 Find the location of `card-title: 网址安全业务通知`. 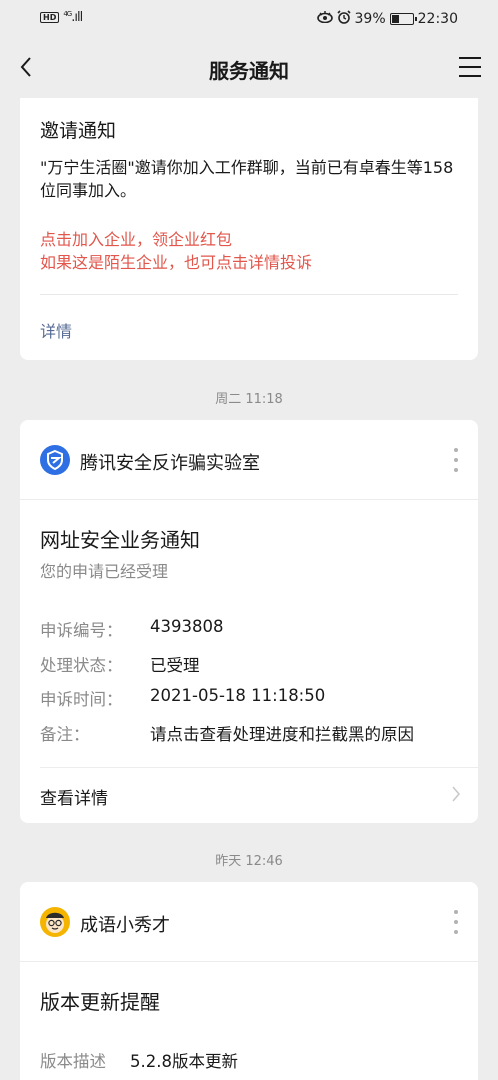

card-title: 网址安全业务通知 is located at coordinates (120, 540).